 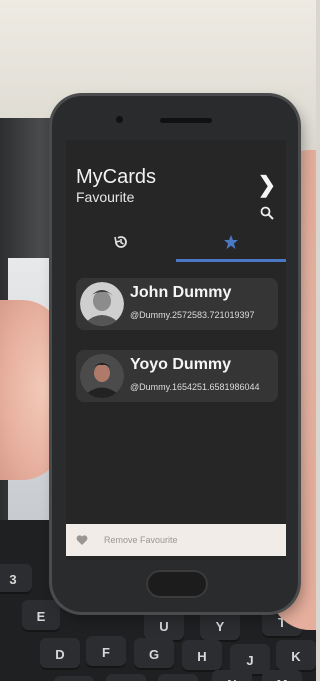 What do you see at coordinates (181, 292) in the screenshot?
I see `card-name: John Dummy` at bounding box center [181, 292].